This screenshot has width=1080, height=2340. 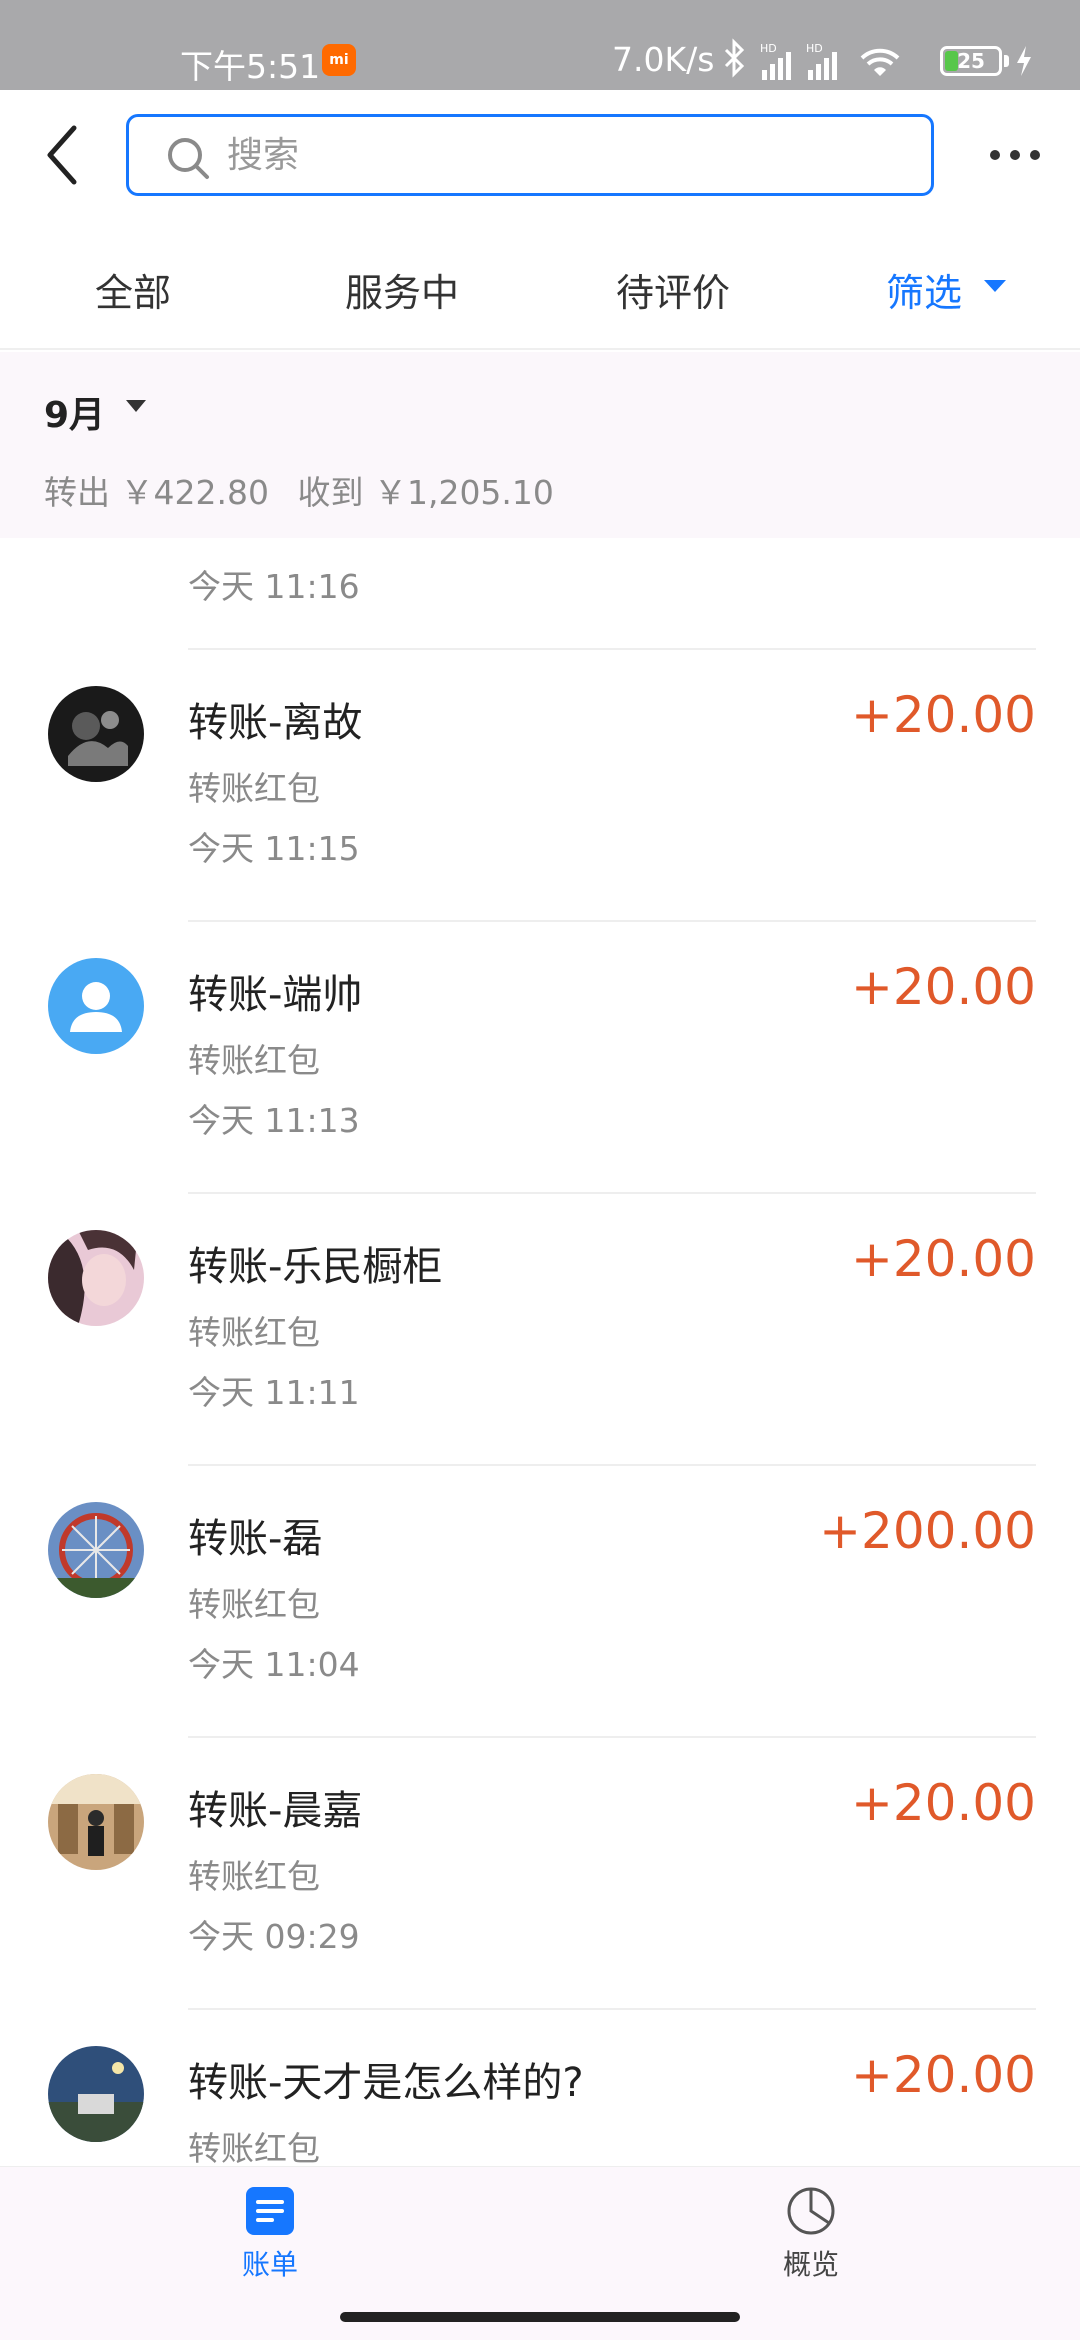 I want to click on search-box, so click(x=530, y=155).